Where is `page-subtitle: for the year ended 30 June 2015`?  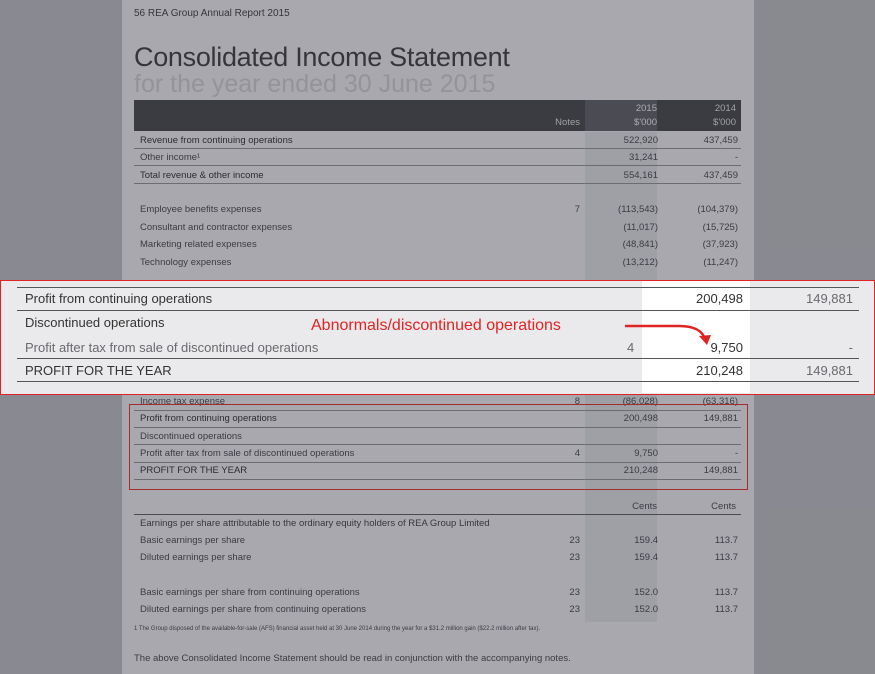
page-subtitle: for the year ended 30 June 2015 is located at coordinates (315, 84).